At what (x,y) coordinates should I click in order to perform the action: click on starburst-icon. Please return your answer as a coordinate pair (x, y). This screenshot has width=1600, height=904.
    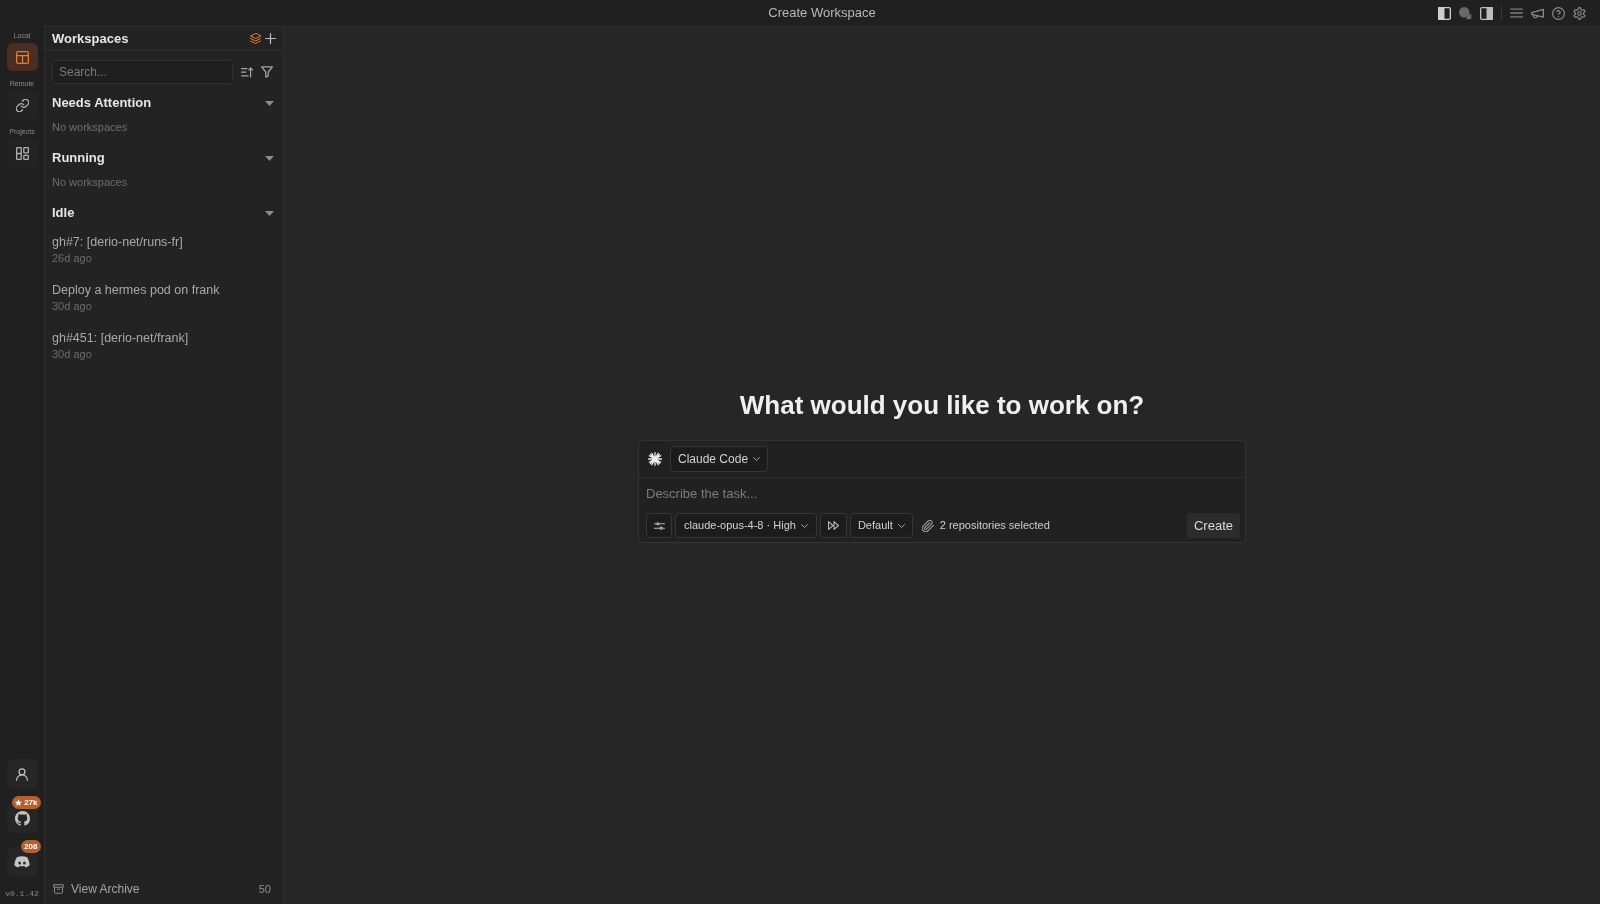
    Looking at the image, I should click on (655, 459).